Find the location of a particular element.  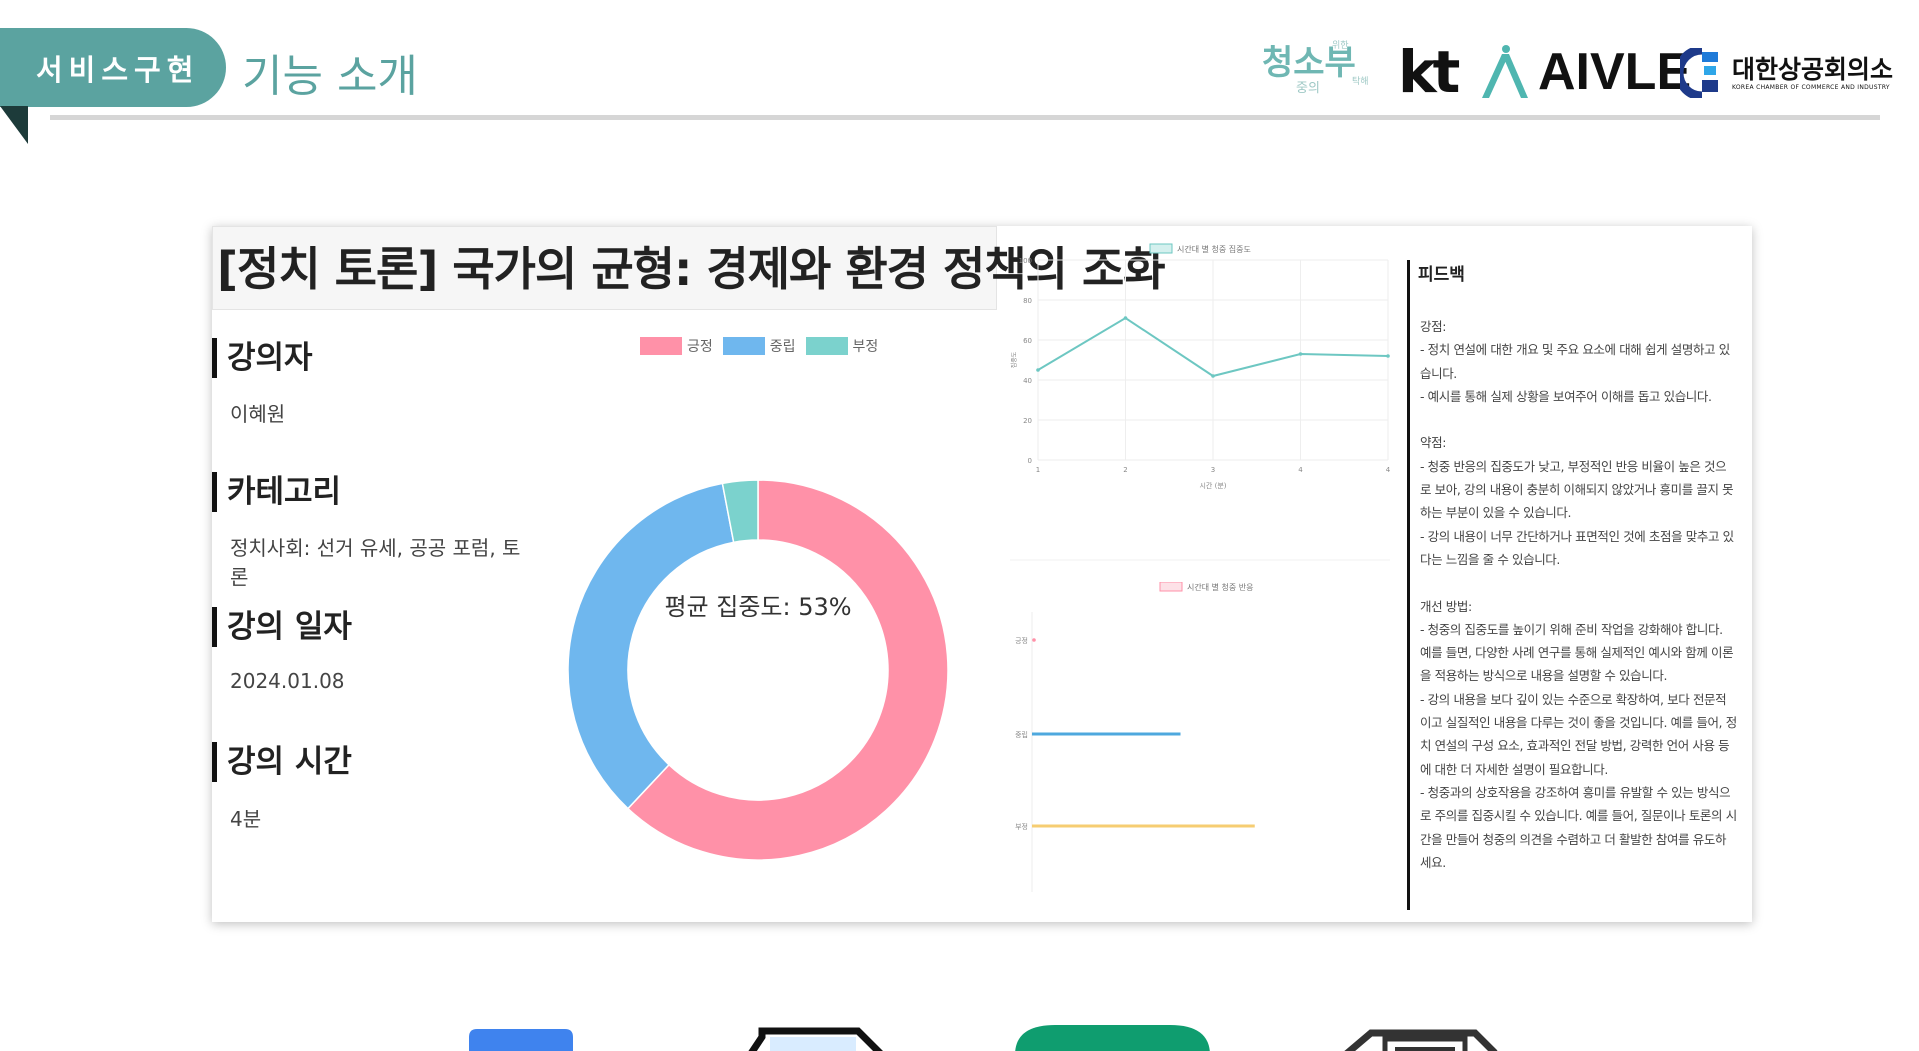

reaction-donut-chart: 긍정 중립 부정 평균 집중도: 53% is located at coordinates (758, 622).